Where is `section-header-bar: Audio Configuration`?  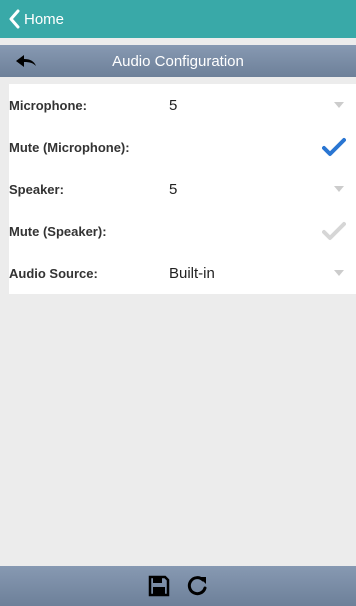 section-header-bar: Audio Configuration is located at coordinates (178, 61).